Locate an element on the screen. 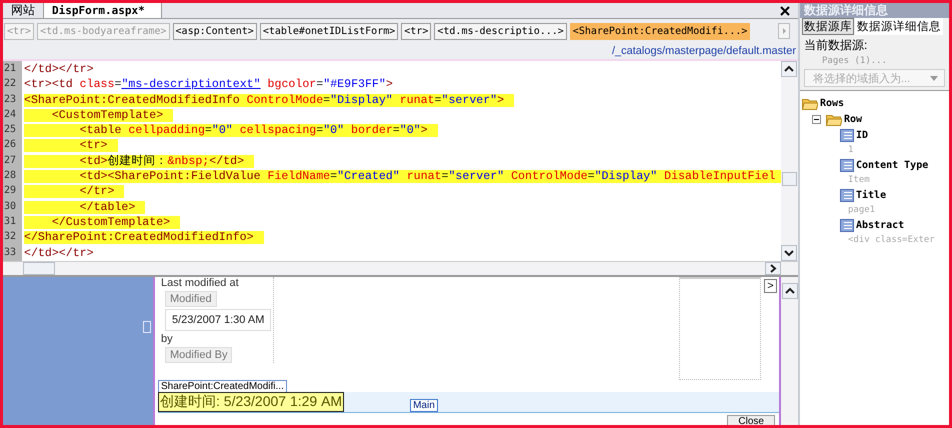 Image resolution: width=952 pixels, height=428 pixels. input-field: Modified is located at coordinates (191, 299).